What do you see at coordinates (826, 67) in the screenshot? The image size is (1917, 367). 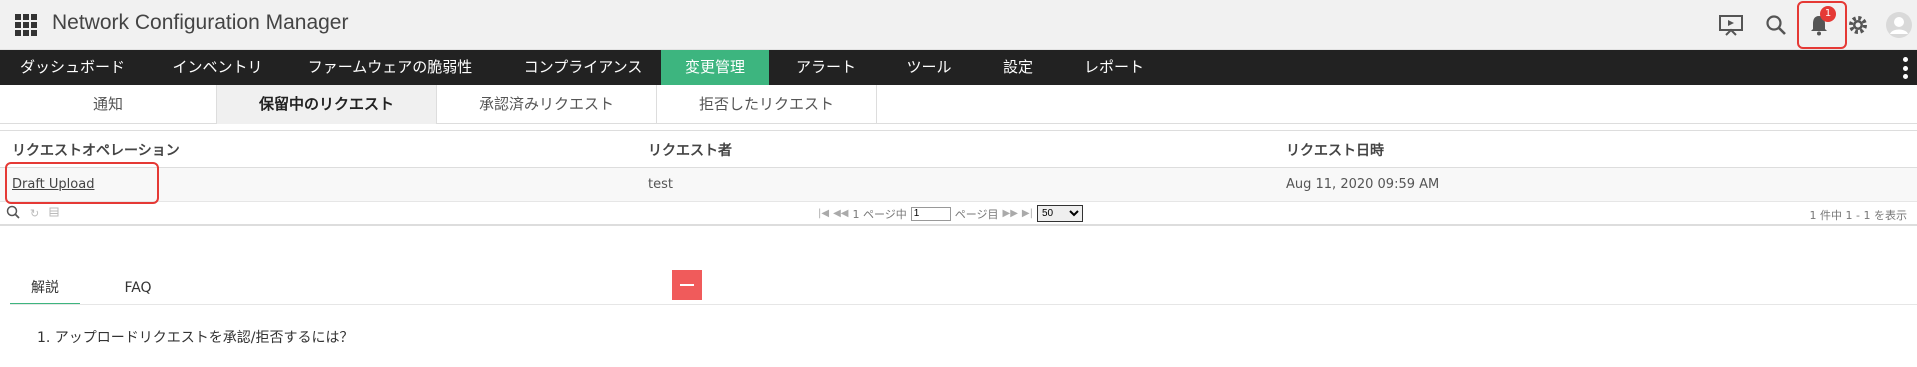 I see `nav-alerts: アラート` at bounding box center [826, 67].